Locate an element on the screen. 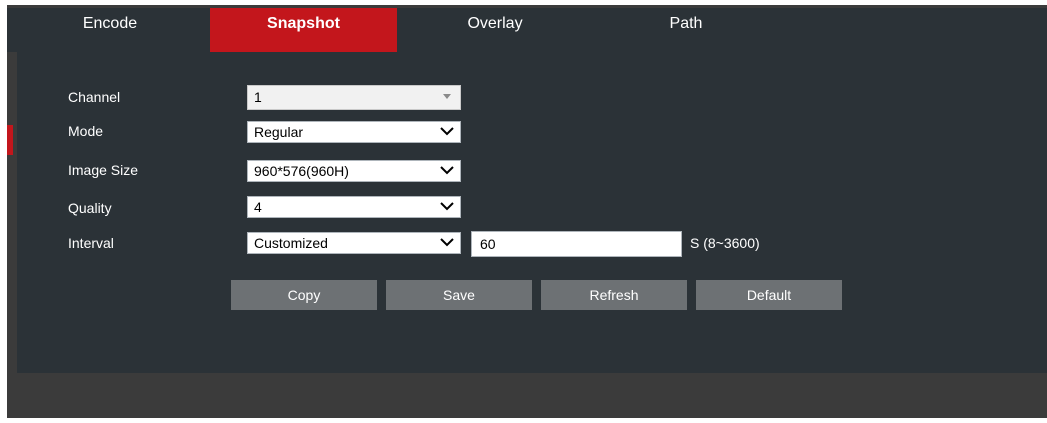 The height and width of the screenshot is (423, 1047). channel-select: 1 is located at coordinates (354, 97).